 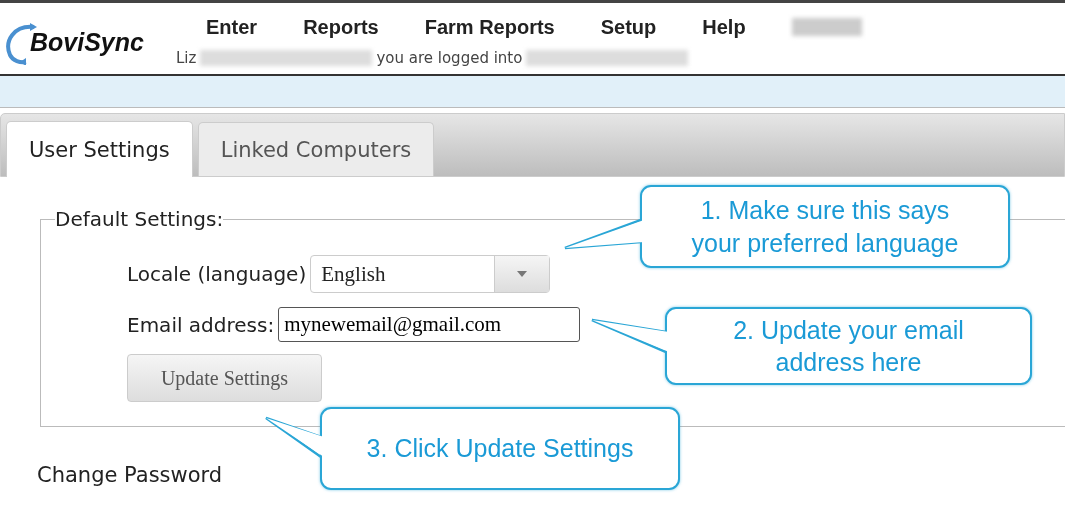 What do you see at coordinates (294, 437) in the screenshot?
I see `callout-tail` at bounding box center [294, 437].